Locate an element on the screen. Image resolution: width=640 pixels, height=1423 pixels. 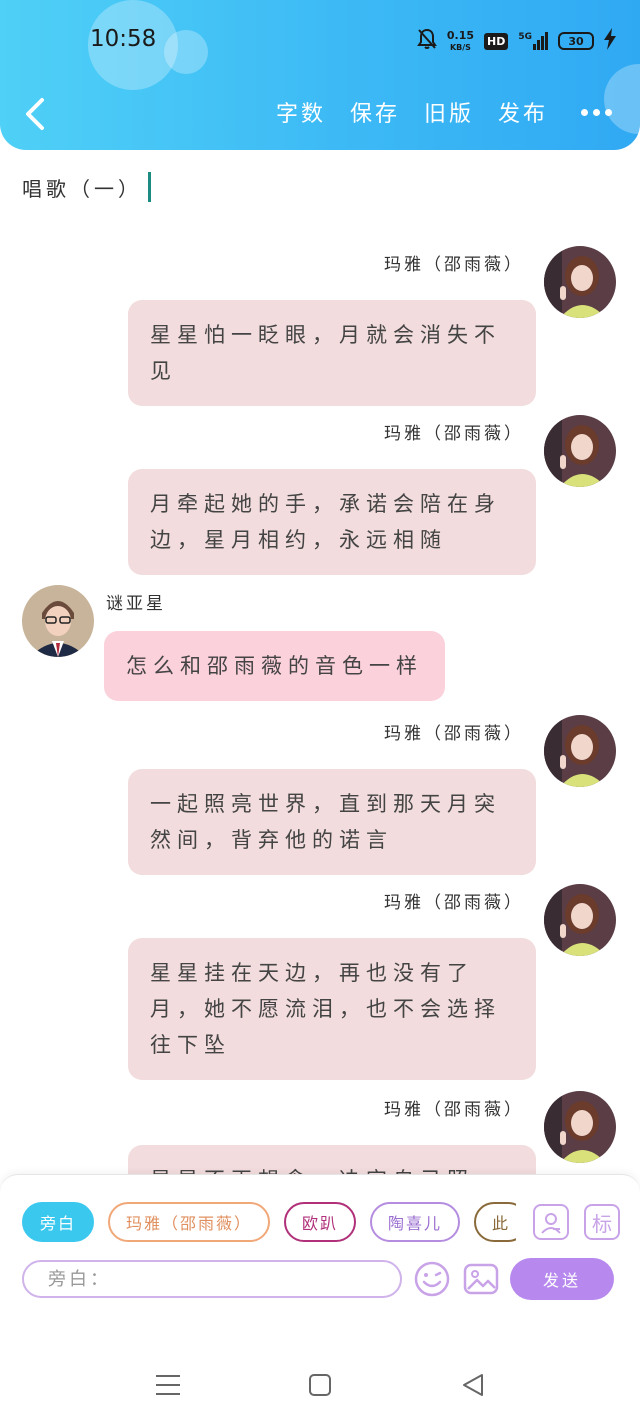
square-icon is located at coordinates (320, 1385).